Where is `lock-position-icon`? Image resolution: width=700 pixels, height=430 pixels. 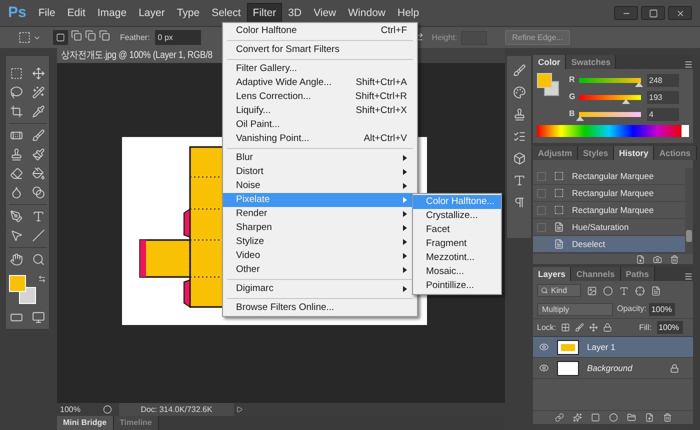
lock-position-icon is located at coordinates (593, 327).